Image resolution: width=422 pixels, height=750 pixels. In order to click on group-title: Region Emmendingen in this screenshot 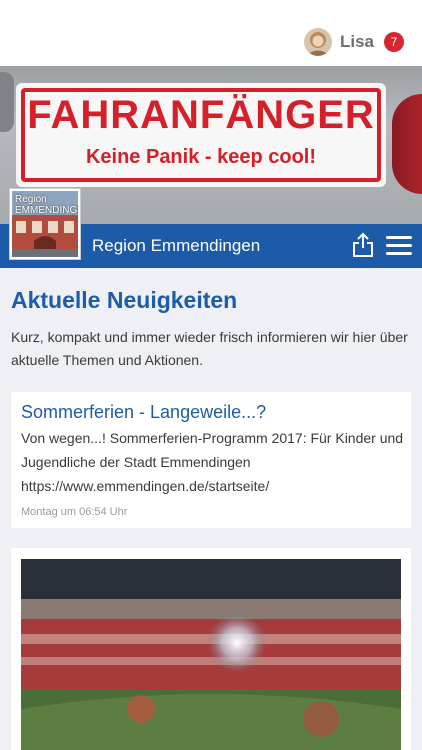, I will do `click(176, 246)`.